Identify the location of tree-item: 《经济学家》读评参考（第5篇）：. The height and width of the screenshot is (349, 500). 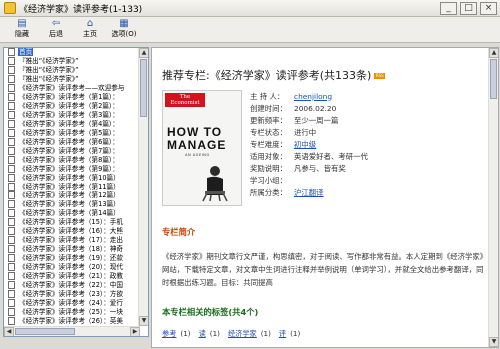
(76, 132).